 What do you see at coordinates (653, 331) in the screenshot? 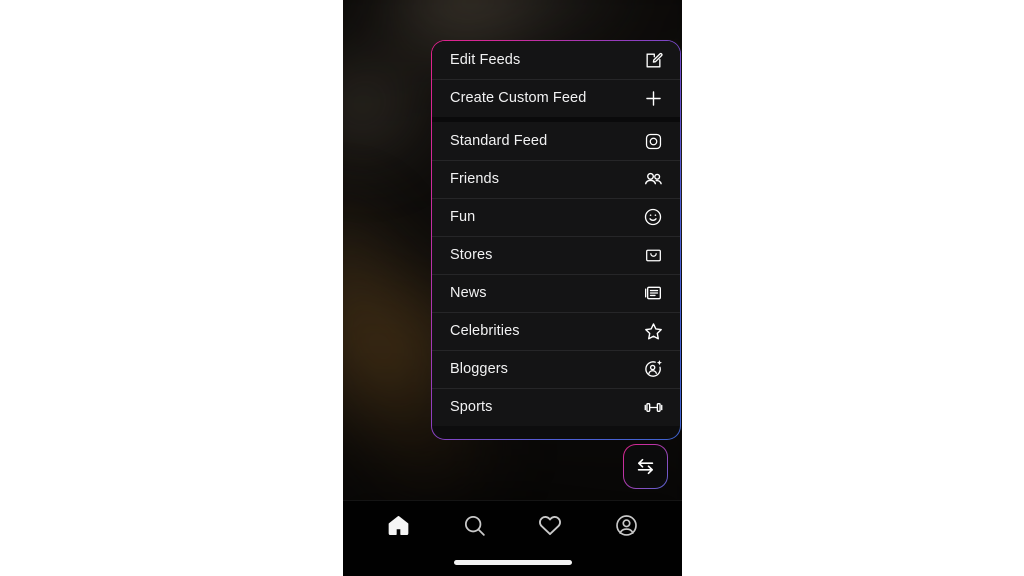
I see `star-icon` at bounding box center [653, 331].